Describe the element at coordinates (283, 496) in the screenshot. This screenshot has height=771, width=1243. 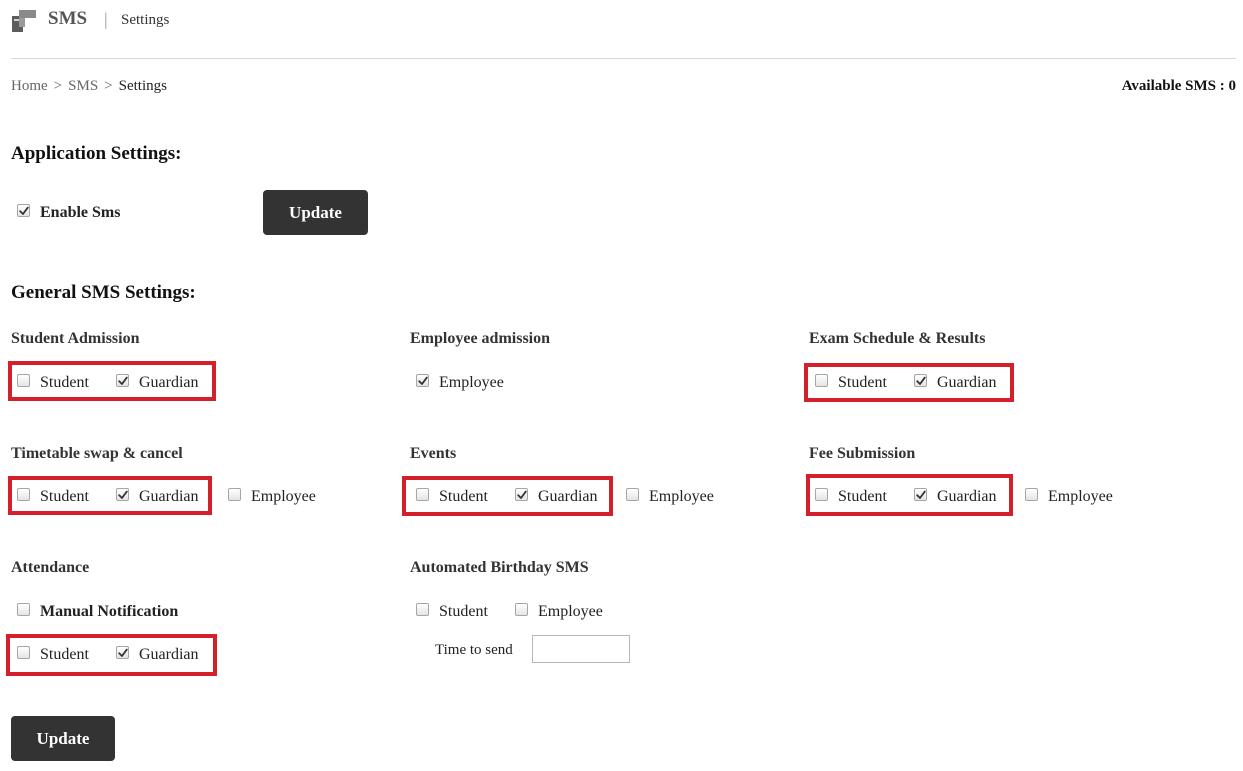
I see `timetable-employee-label: Employee` at that location.